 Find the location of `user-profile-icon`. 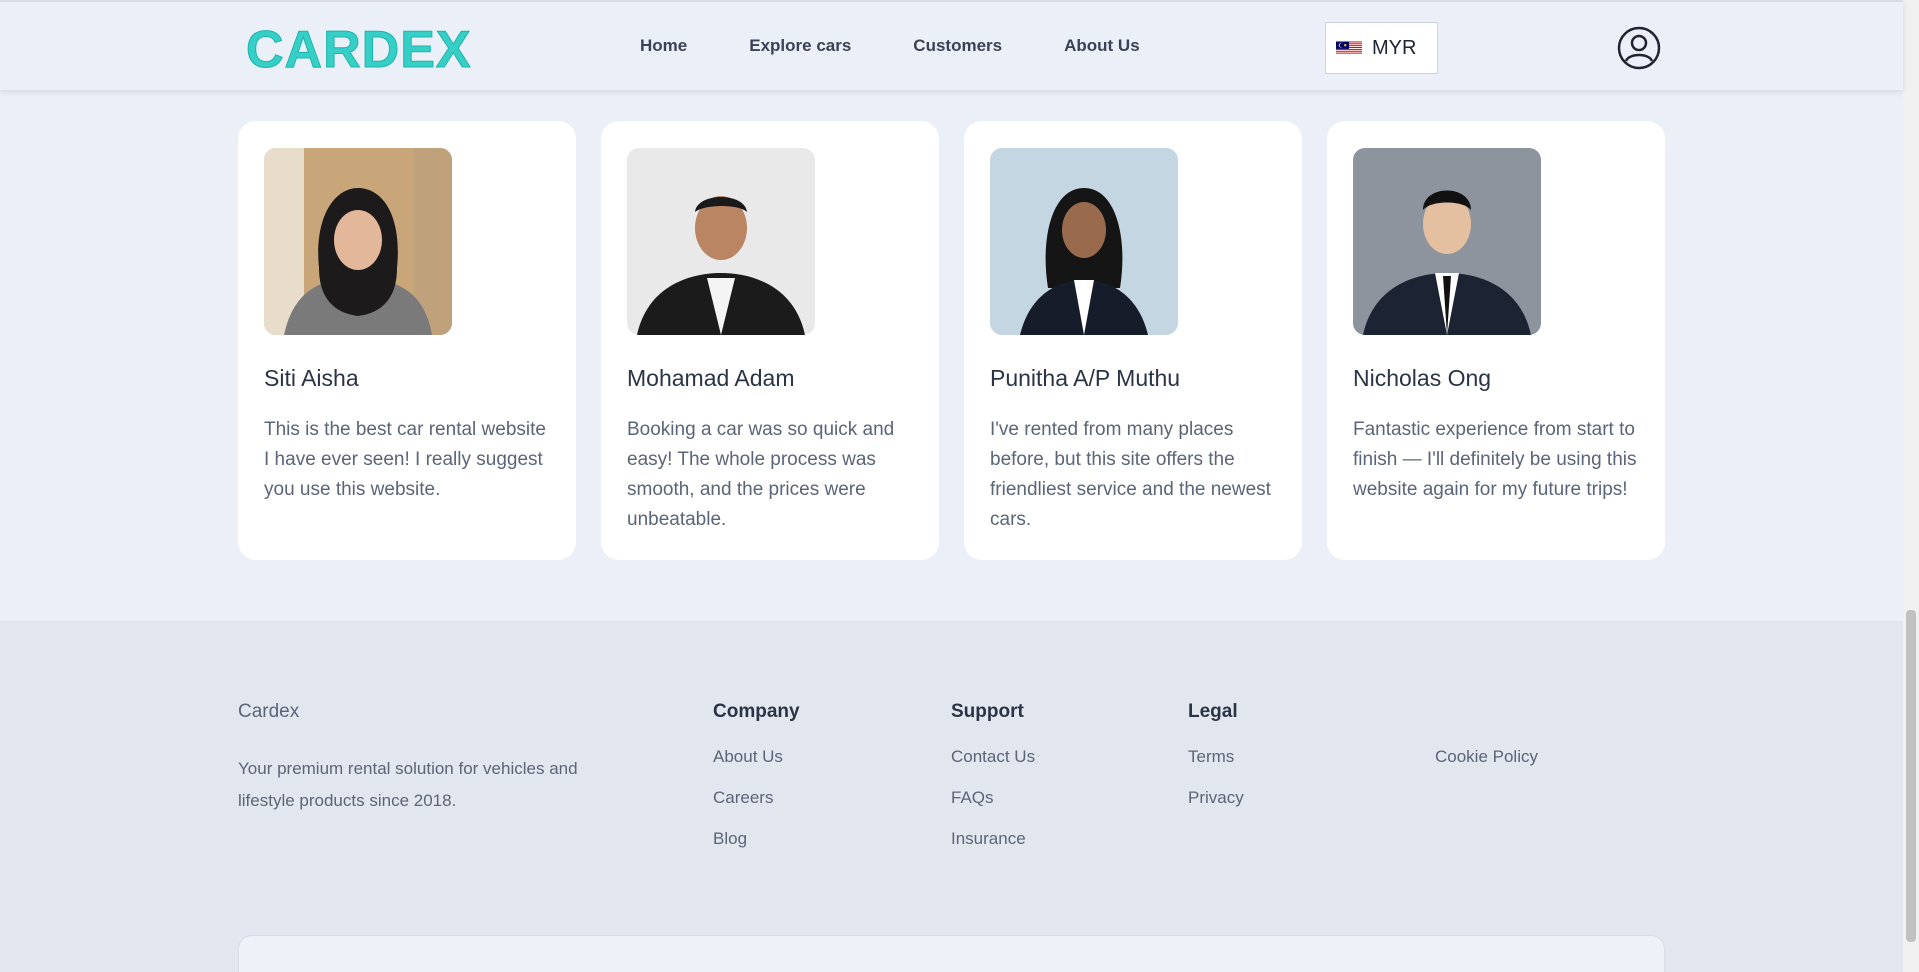

user-profile-icon is located at coordinates (1639, 48).